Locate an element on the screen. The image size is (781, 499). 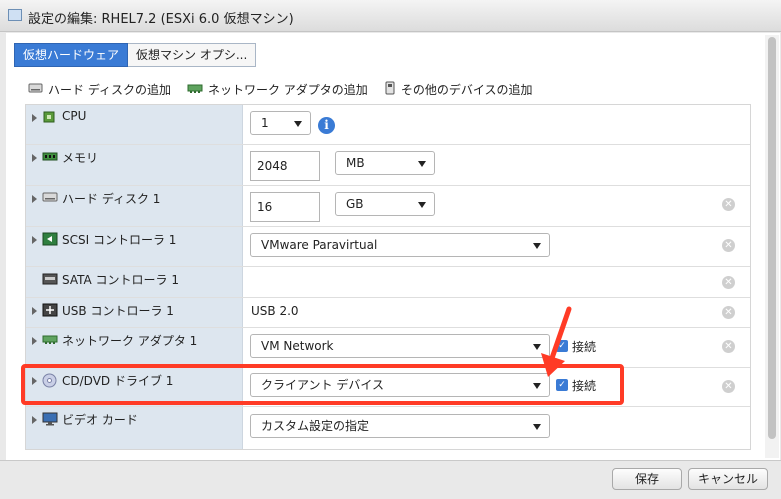
usb-icon is located at coordinates (50, 311).